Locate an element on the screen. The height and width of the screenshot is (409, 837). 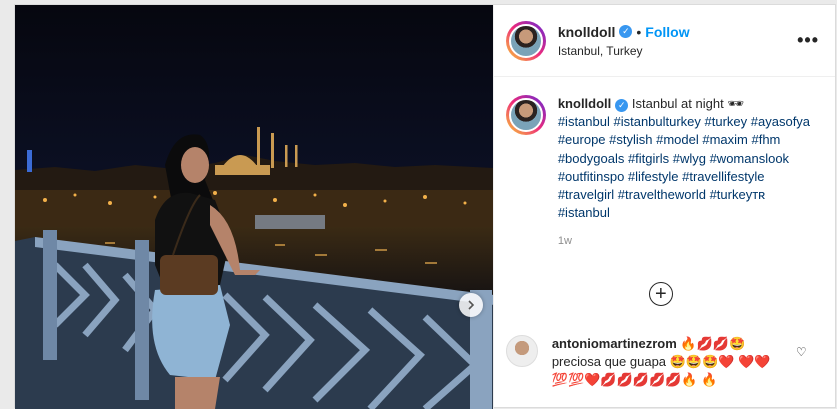
user-row: knolldoll ✓ • Follow is located at coordinates (677, 32).